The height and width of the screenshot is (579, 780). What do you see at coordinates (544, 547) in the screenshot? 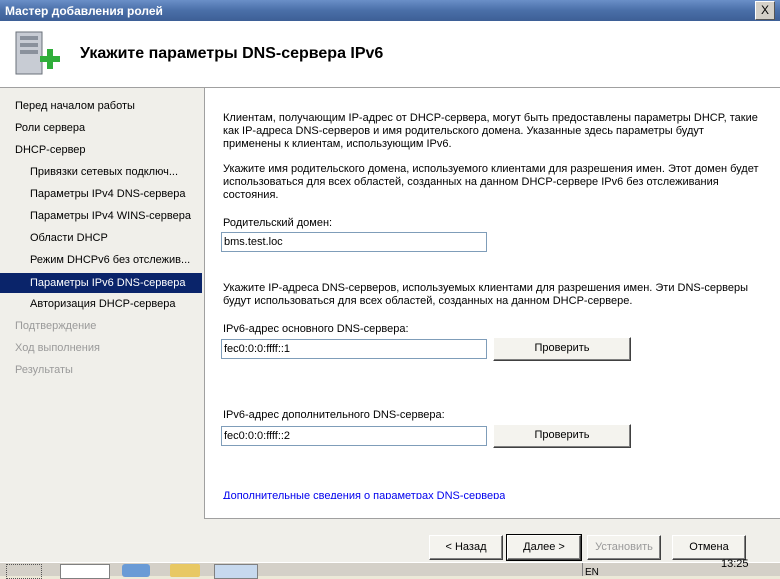
I see `next-button: Далее >` at bounding box center [544, 547].